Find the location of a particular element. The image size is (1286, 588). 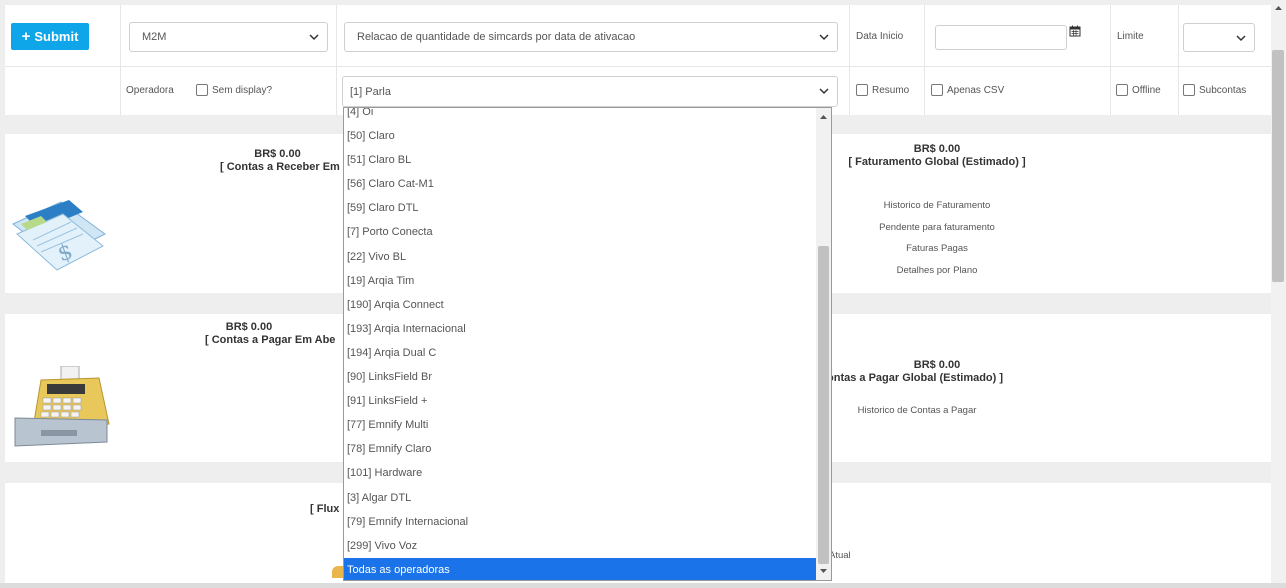

submit-button: + Submit is located at coordinates (50, 36).